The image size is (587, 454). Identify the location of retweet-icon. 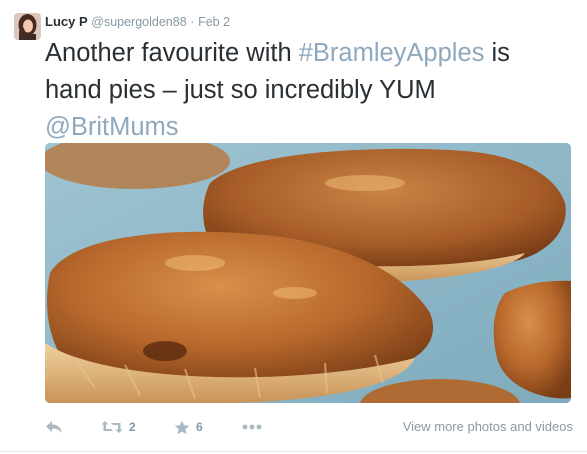
(112, 427).